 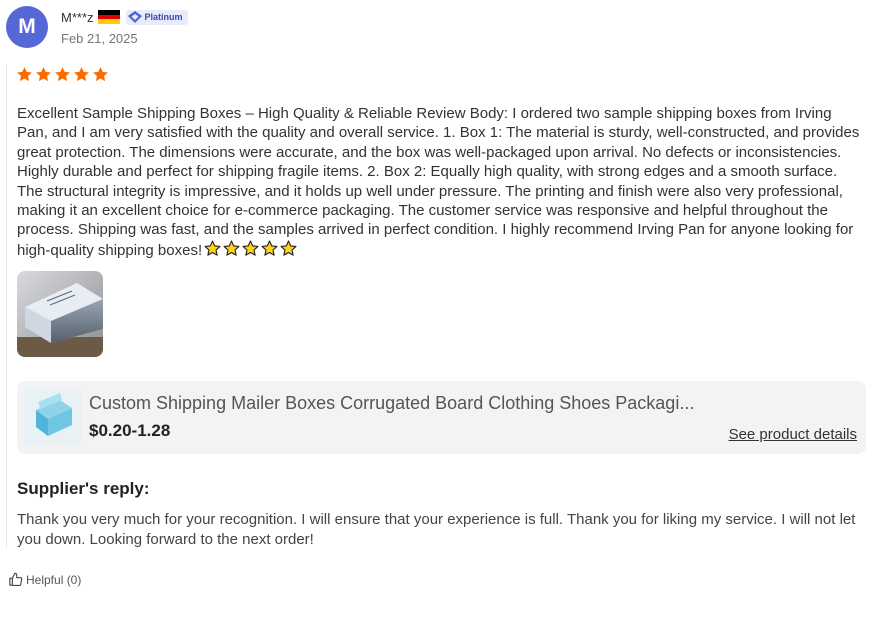 I want to click on platinum-badge: Platinum, so click(x=156, y=17).